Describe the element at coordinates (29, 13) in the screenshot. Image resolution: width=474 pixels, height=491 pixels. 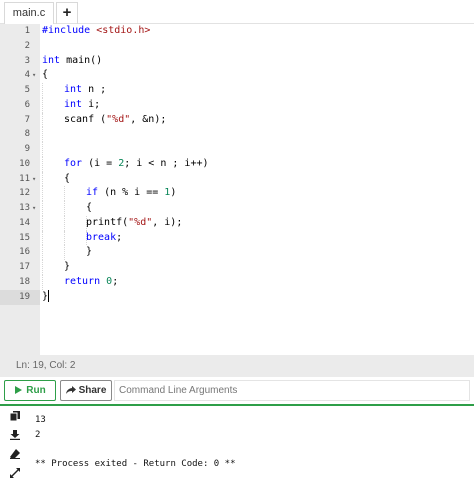
I see `tab-main-c: main.c` at that location.